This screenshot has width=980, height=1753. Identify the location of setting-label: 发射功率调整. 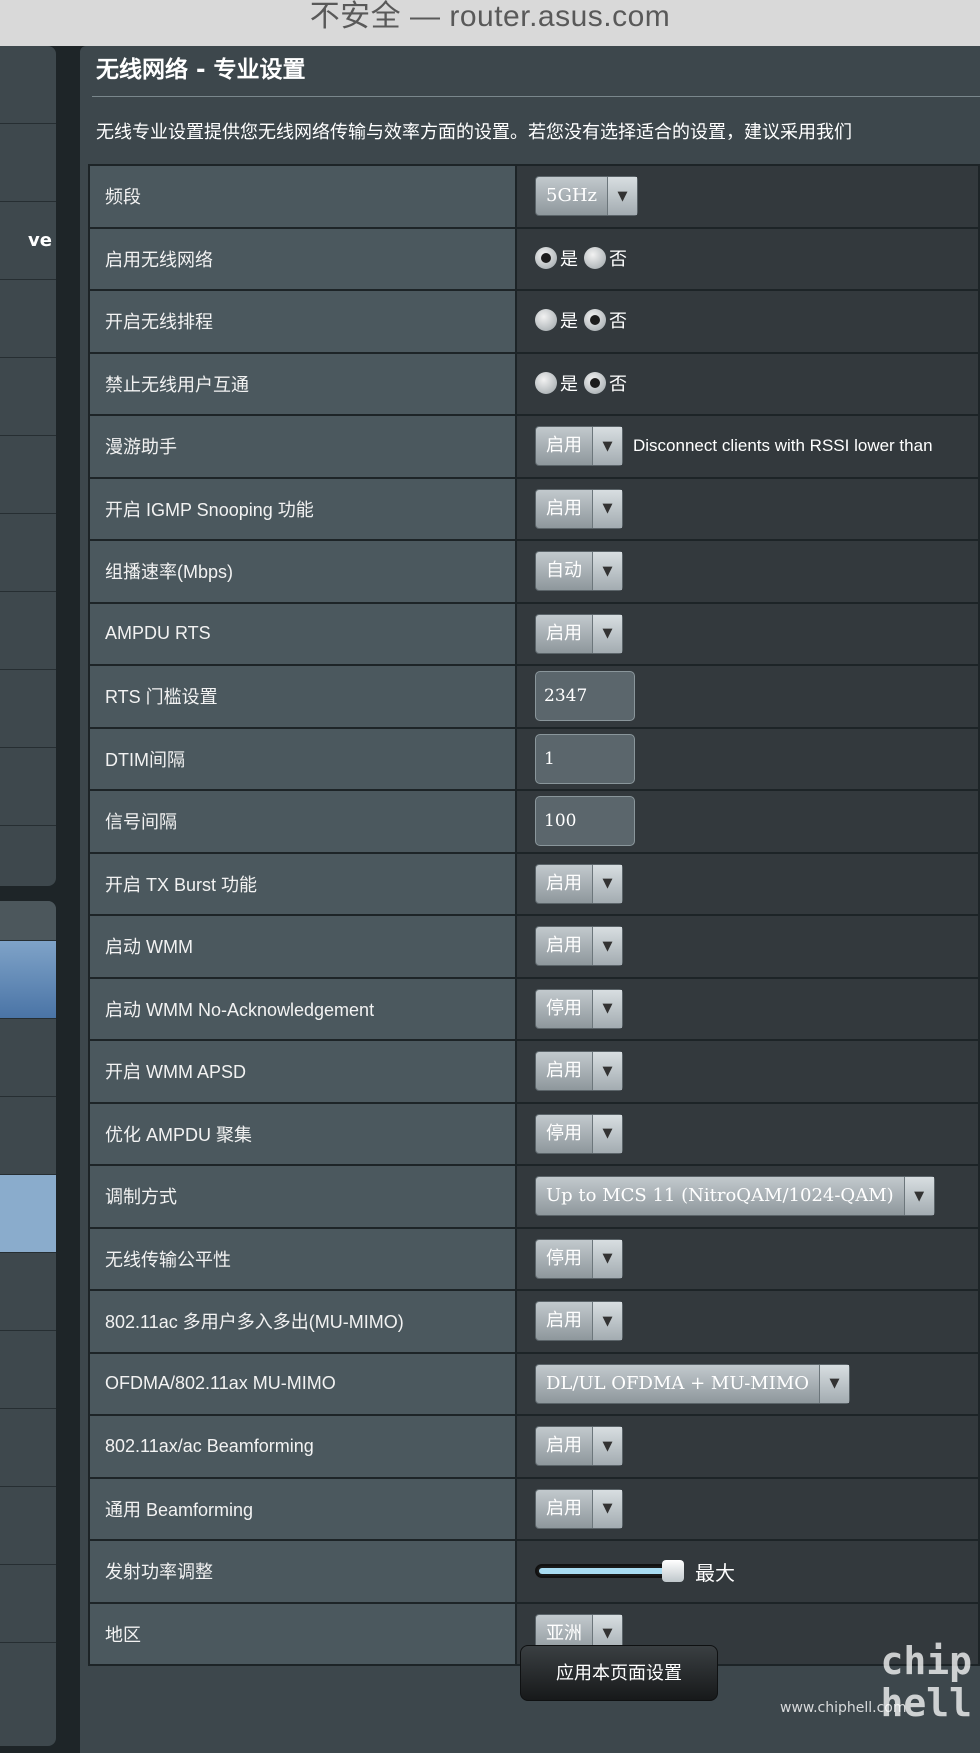
(302, 1571).